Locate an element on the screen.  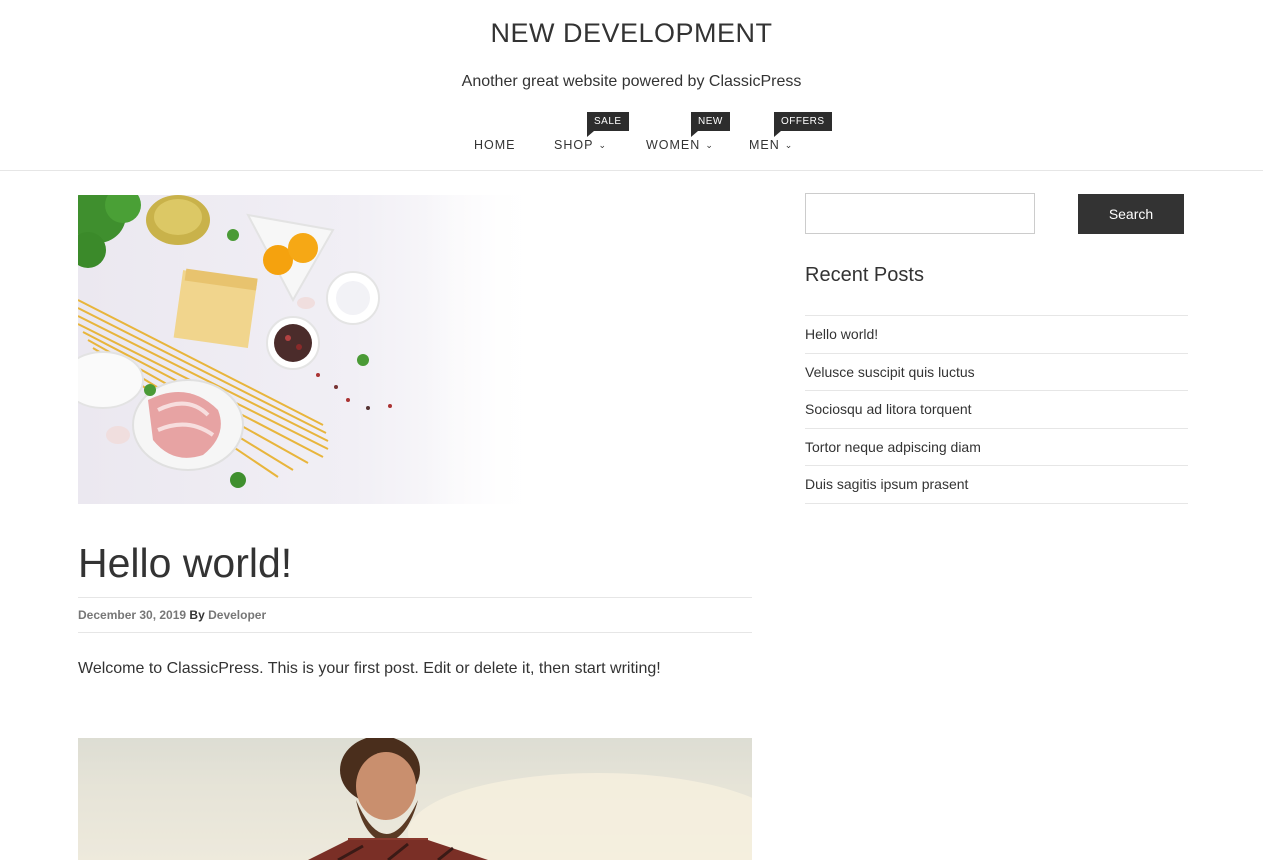
post-author: Developer is located at coordinates (237, 615).